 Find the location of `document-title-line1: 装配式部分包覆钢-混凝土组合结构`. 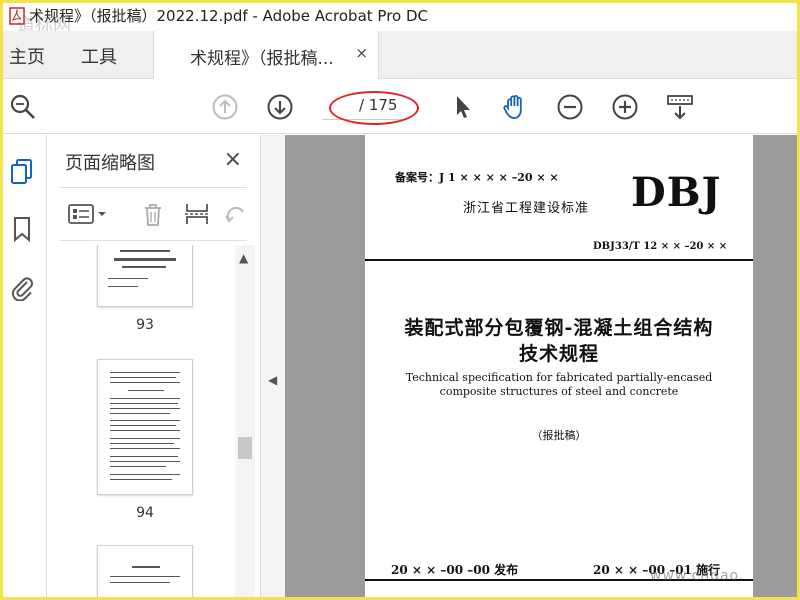

document-title-line1: 装配式部分包覆钢-混凝土组合结构 is located at coordinates (559, 328).